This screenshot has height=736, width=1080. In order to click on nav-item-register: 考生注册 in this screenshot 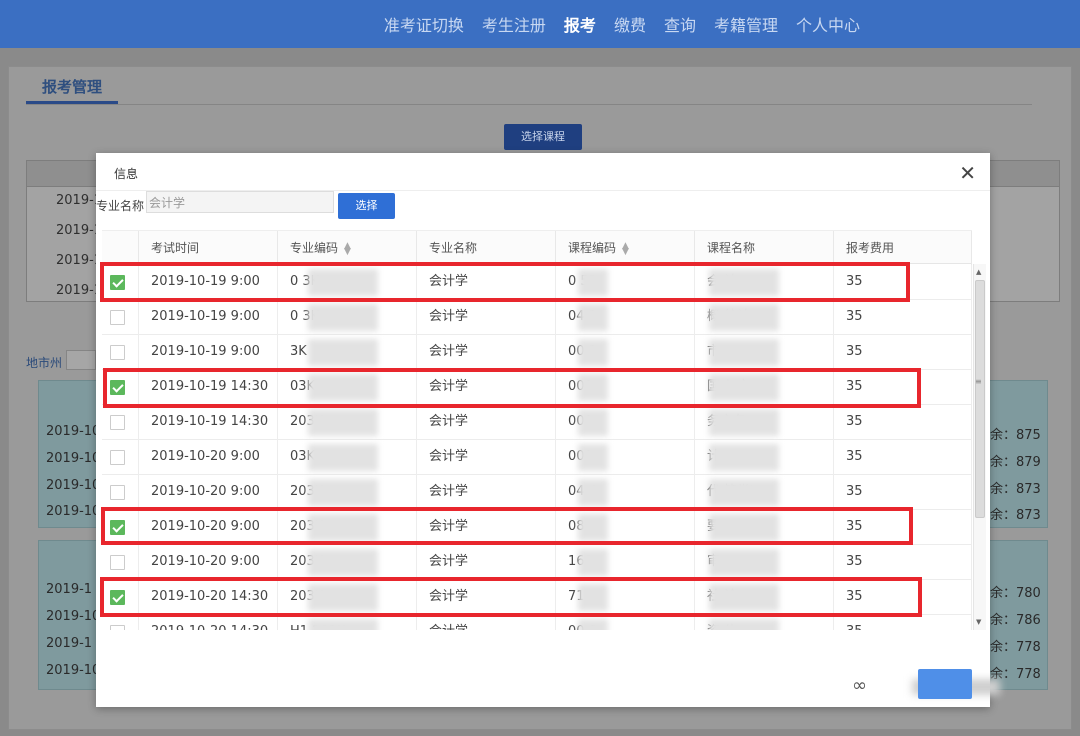, I will do `click(514, 24)`.